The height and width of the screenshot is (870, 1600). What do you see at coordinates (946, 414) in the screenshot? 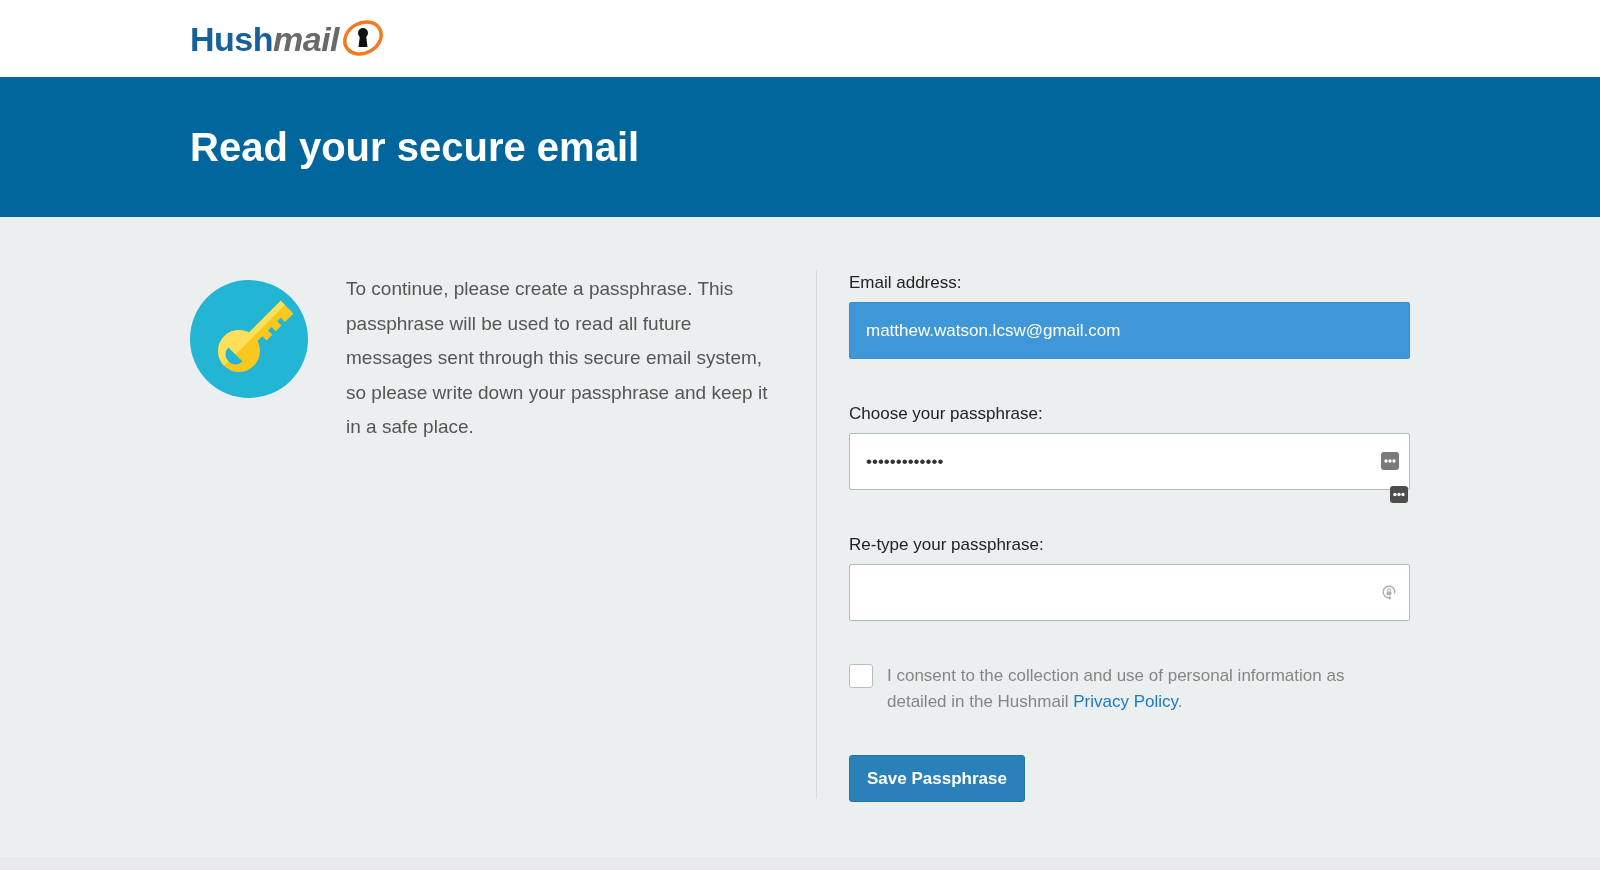
I see `field-label: Choose your passphrase:` at bounding box center [946, 414].